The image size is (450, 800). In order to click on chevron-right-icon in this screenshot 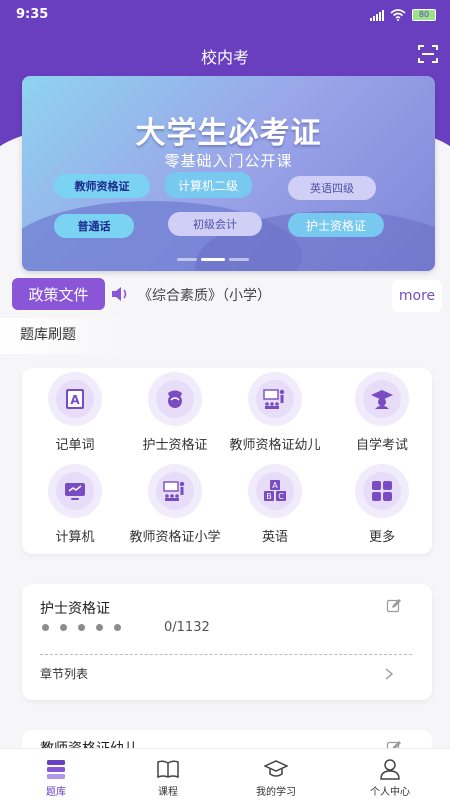, I will do `click(389, 674)`.